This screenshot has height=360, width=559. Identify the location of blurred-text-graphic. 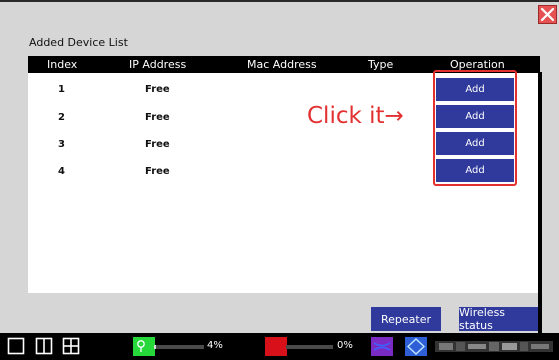
(494, 346).